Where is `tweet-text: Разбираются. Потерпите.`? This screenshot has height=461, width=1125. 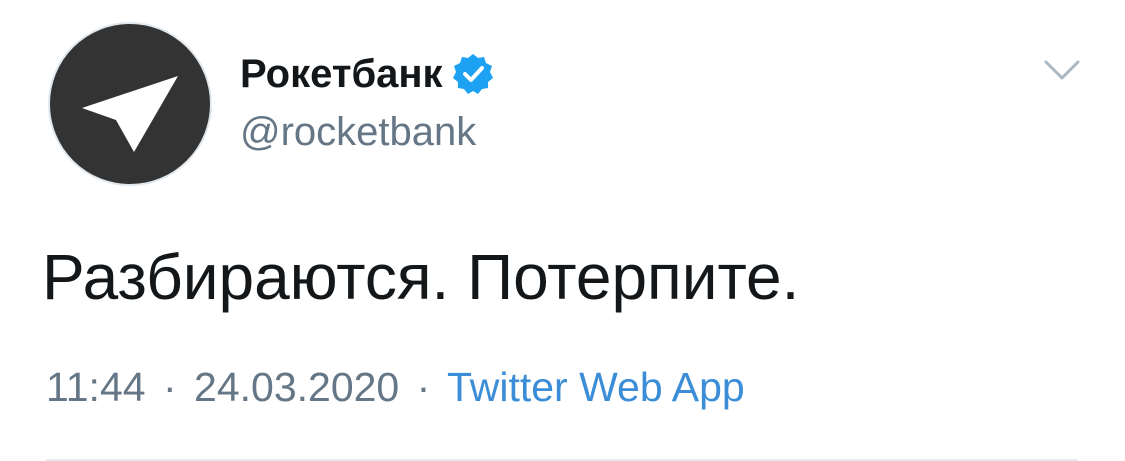
tweet-text: Разбираются. Потерпите. is located at coordinates (421, 277).